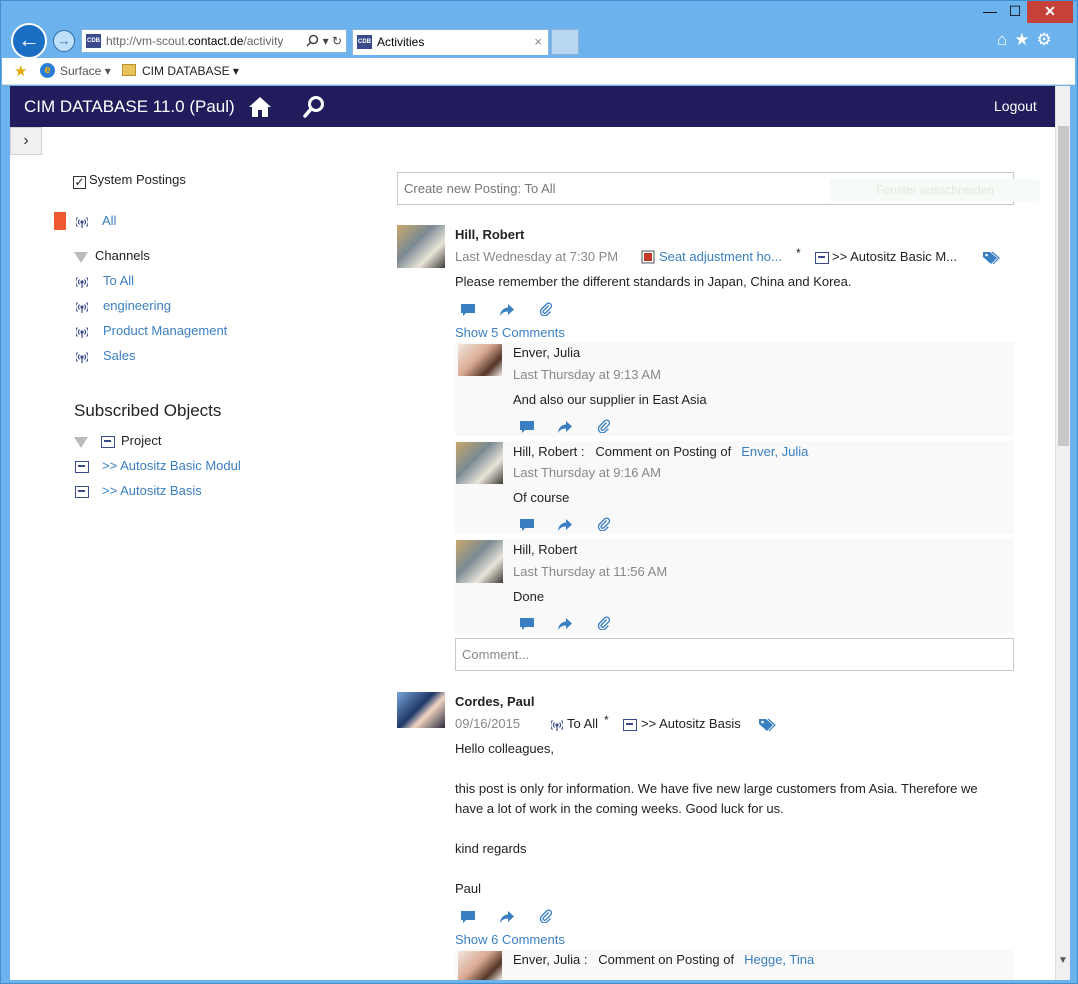  I want to click on channel-to-all: To All, so click(118, 280).